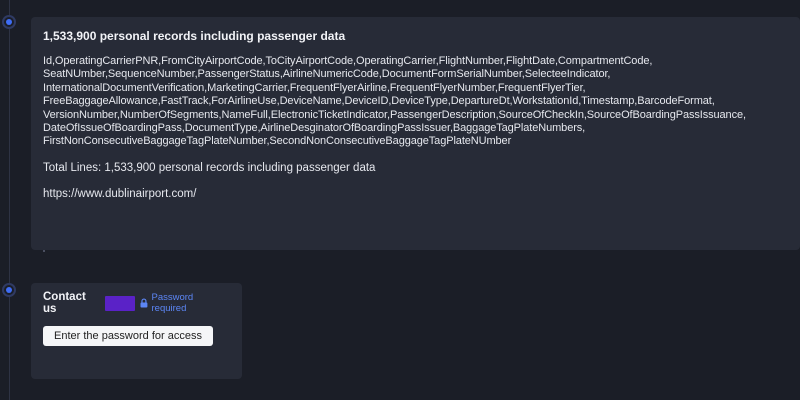  What do you see at coordinates (136, 303) in the screenshot?
I see `contact-header: Contact us Password required` at bounding box center [136, 303].